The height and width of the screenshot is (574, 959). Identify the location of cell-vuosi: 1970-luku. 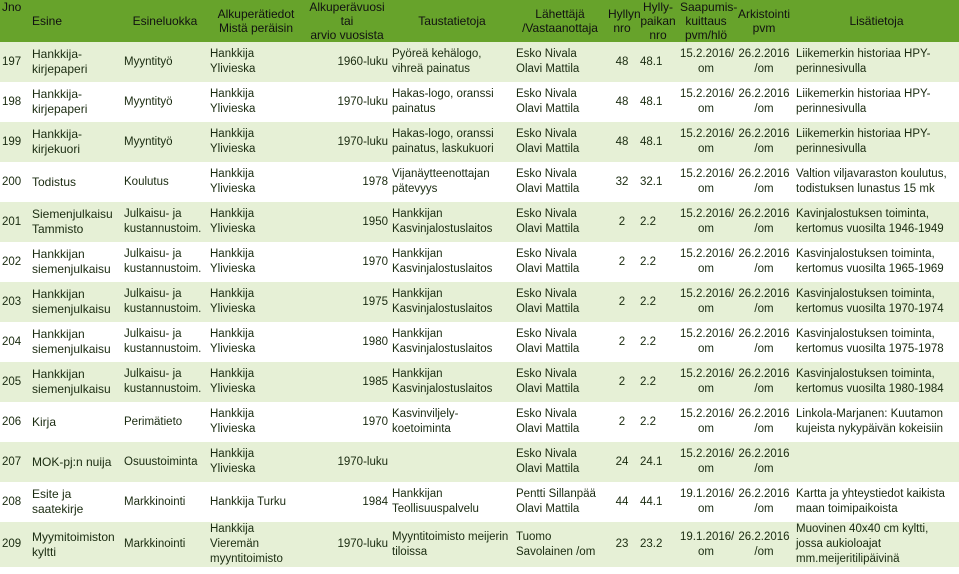
(347, 142).